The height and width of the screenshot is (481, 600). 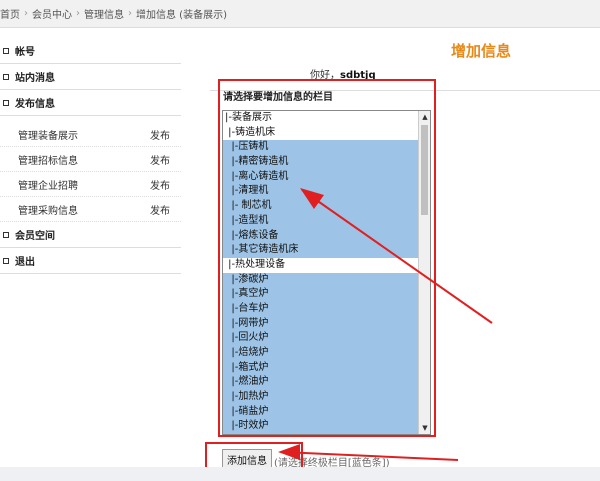 What do you see at coordinates (300, 474) in the screenshot?
I see `status-bar` at bounding box center [300, 474].